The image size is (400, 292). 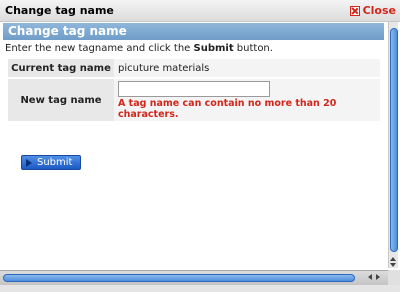 What do you see at coordinates (247, 68) in the screenshot?
I see `current-tag-value: picuture materials` at bounding box center [247, 68].